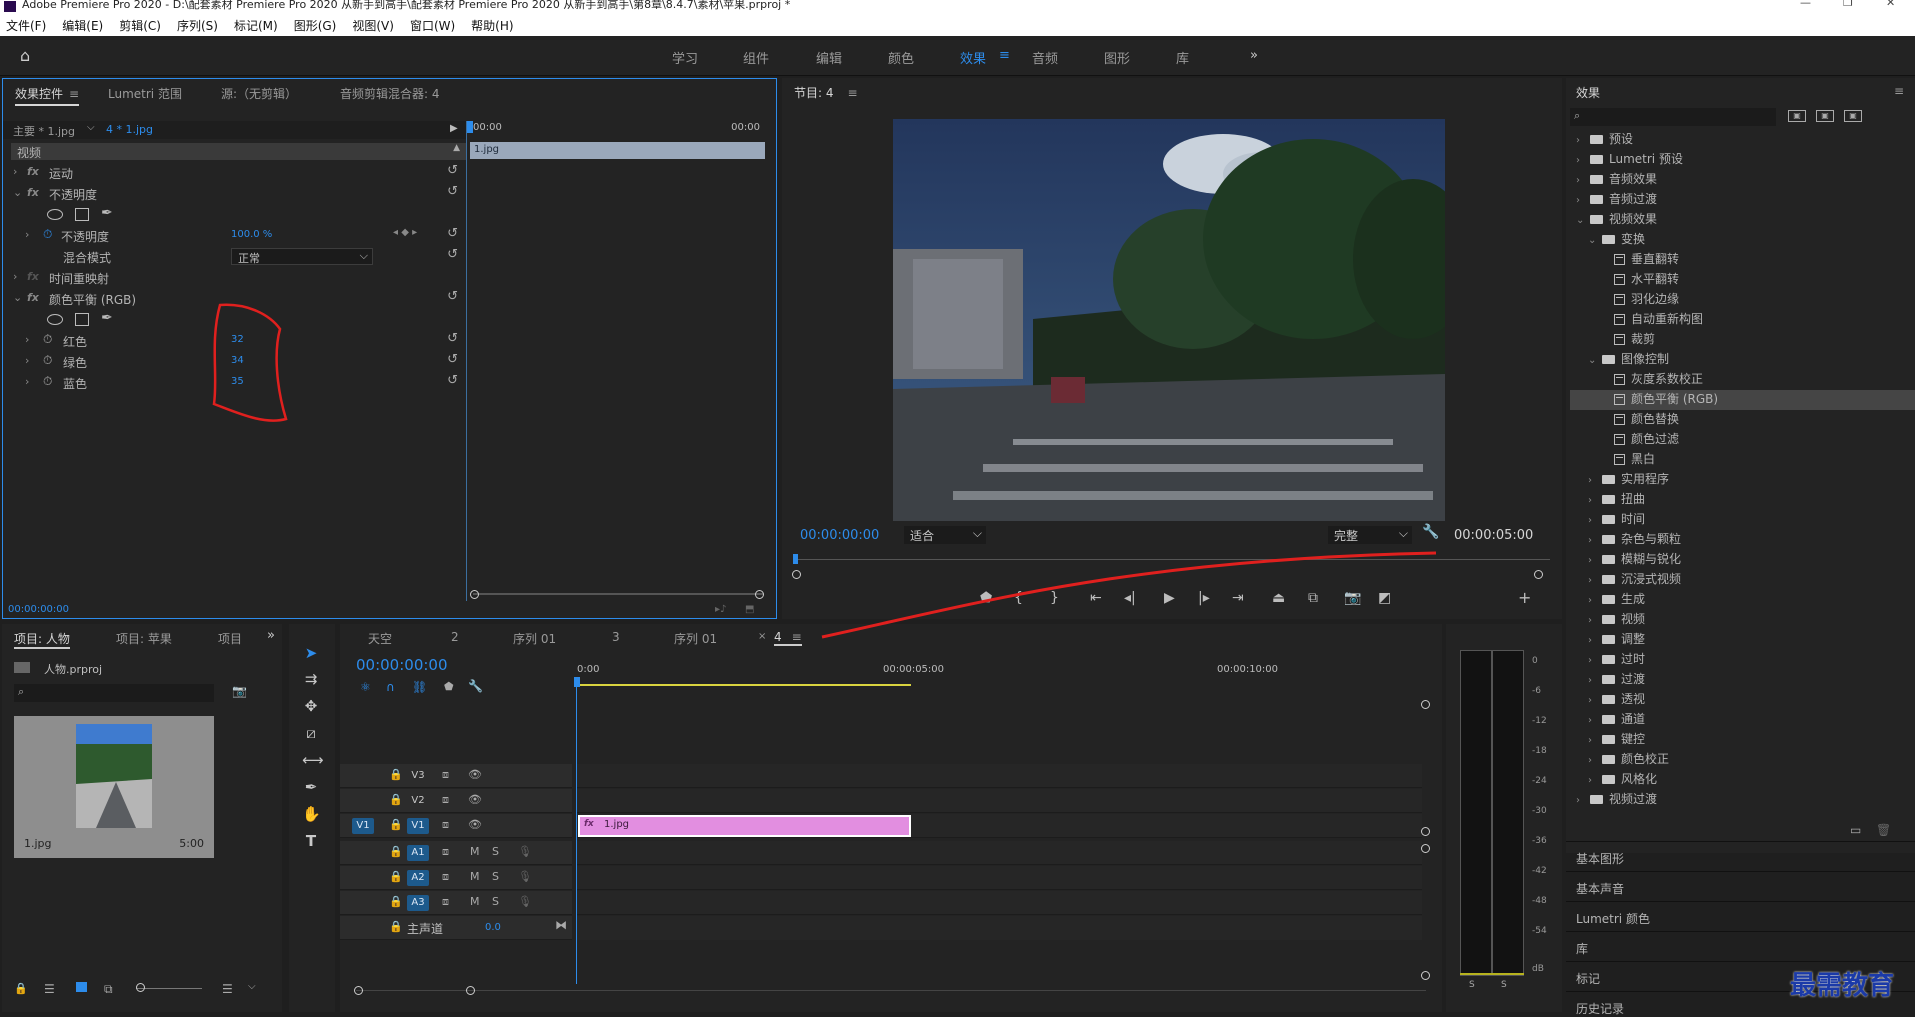 The width and height of the screenshot is (1915, 1017). I want to click on mute-button: M, so click(475, 901).